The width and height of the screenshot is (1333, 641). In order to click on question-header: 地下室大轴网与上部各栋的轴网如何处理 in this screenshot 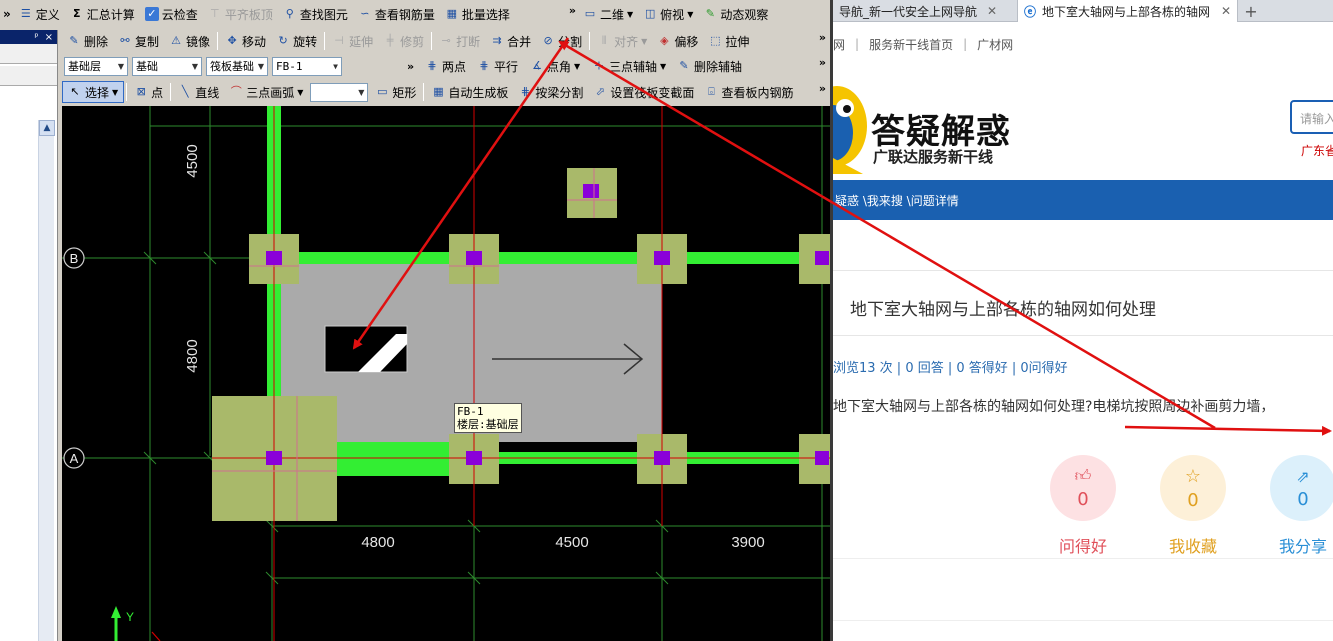, I will do `click(1083, 303)`.